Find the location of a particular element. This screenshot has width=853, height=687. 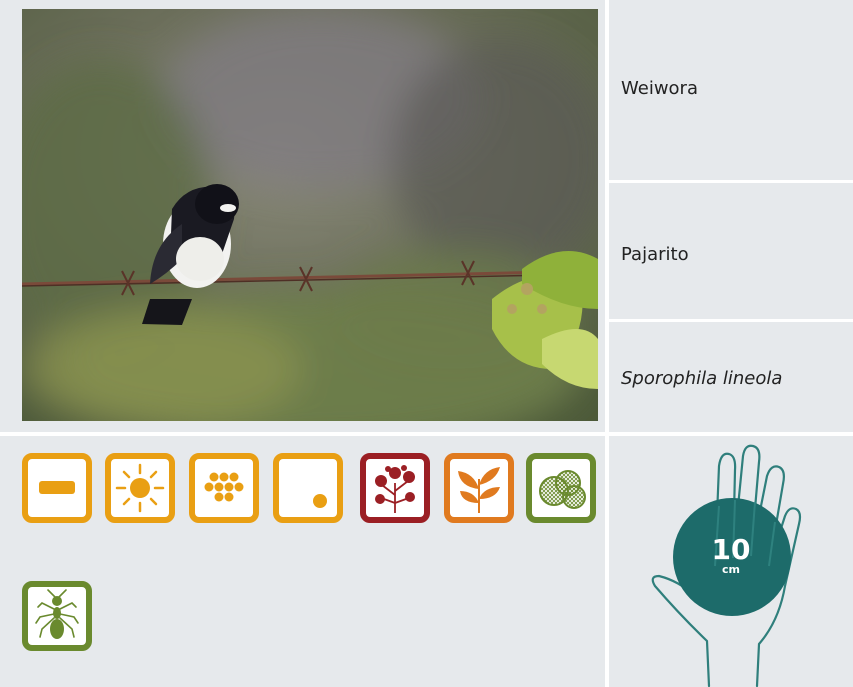

sun-icon is located at coordinates (140, 488).